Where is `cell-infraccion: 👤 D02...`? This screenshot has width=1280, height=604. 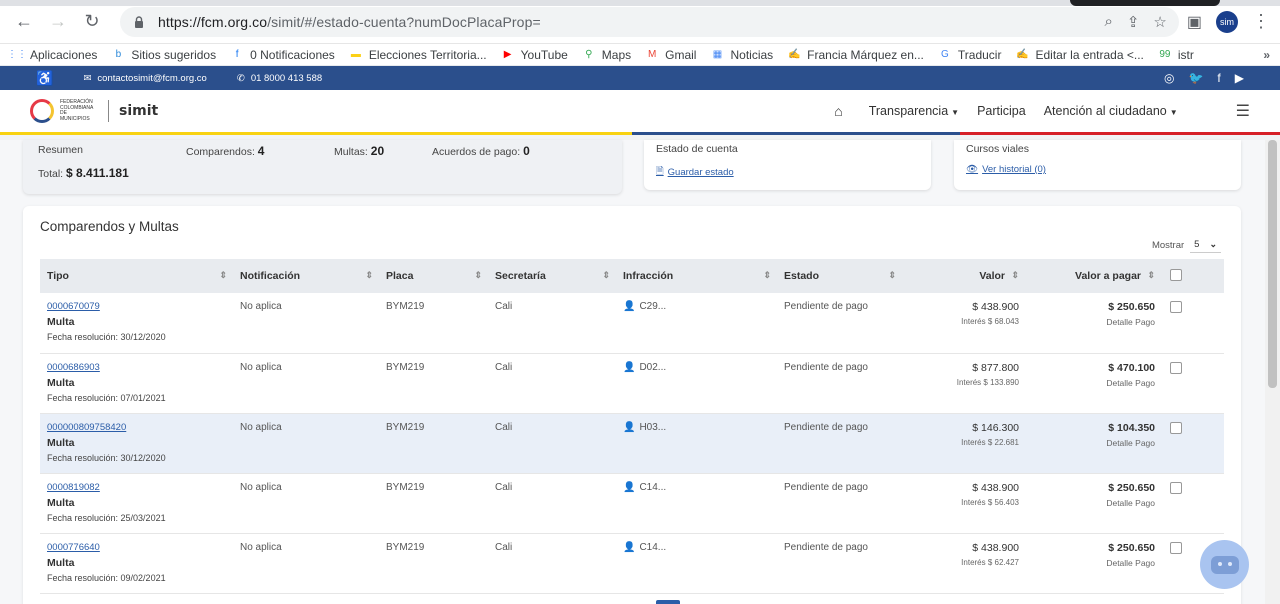
cell-infraccion: 👤 D02... is located at coordinates (696, 383).